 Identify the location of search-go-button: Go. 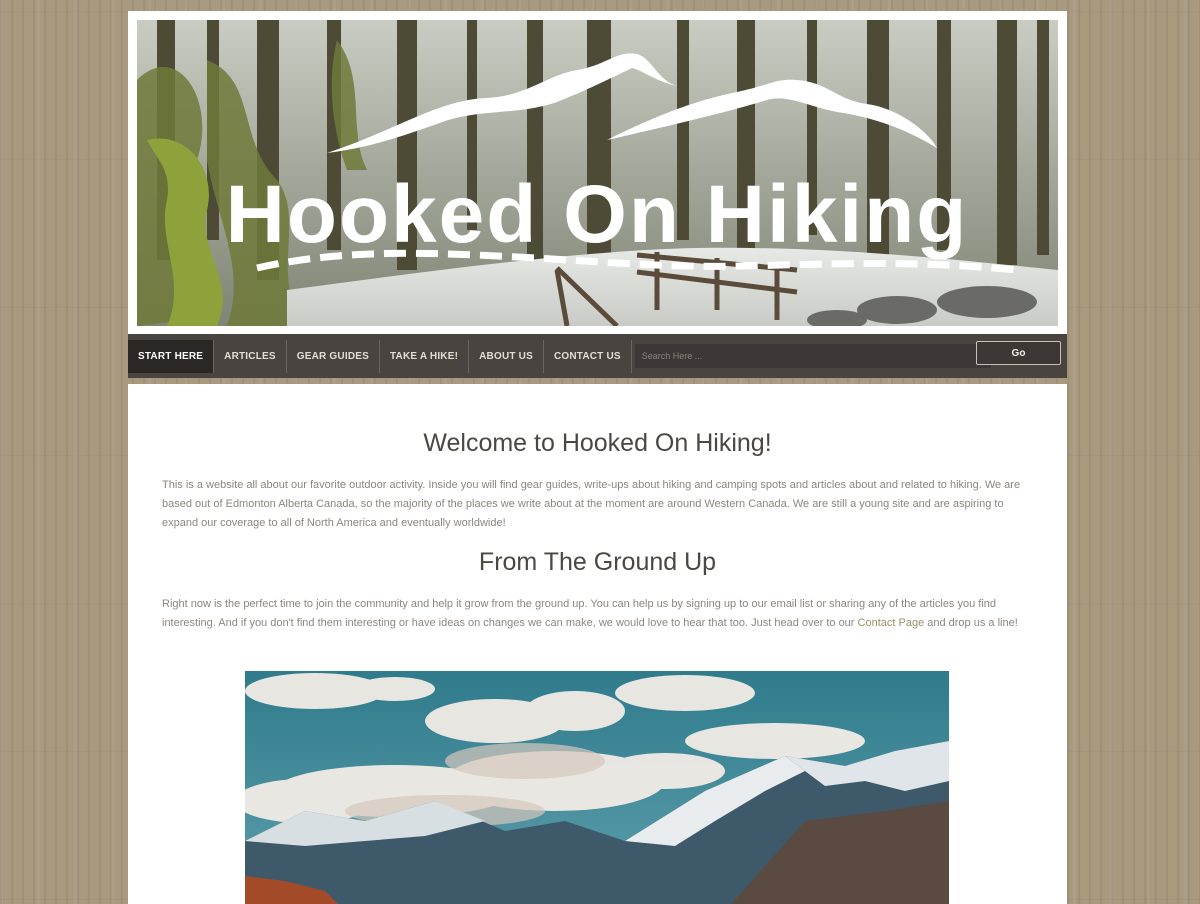
(1018, 353).